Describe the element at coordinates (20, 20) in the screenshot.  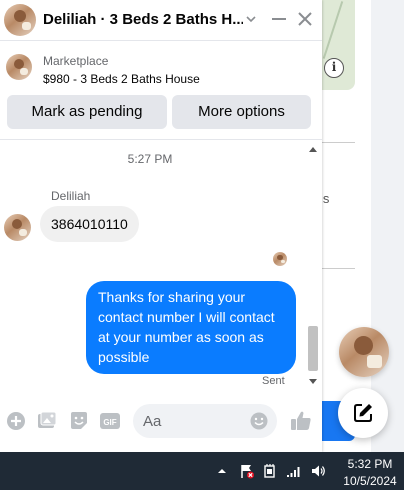
I see `avatar` at that location.